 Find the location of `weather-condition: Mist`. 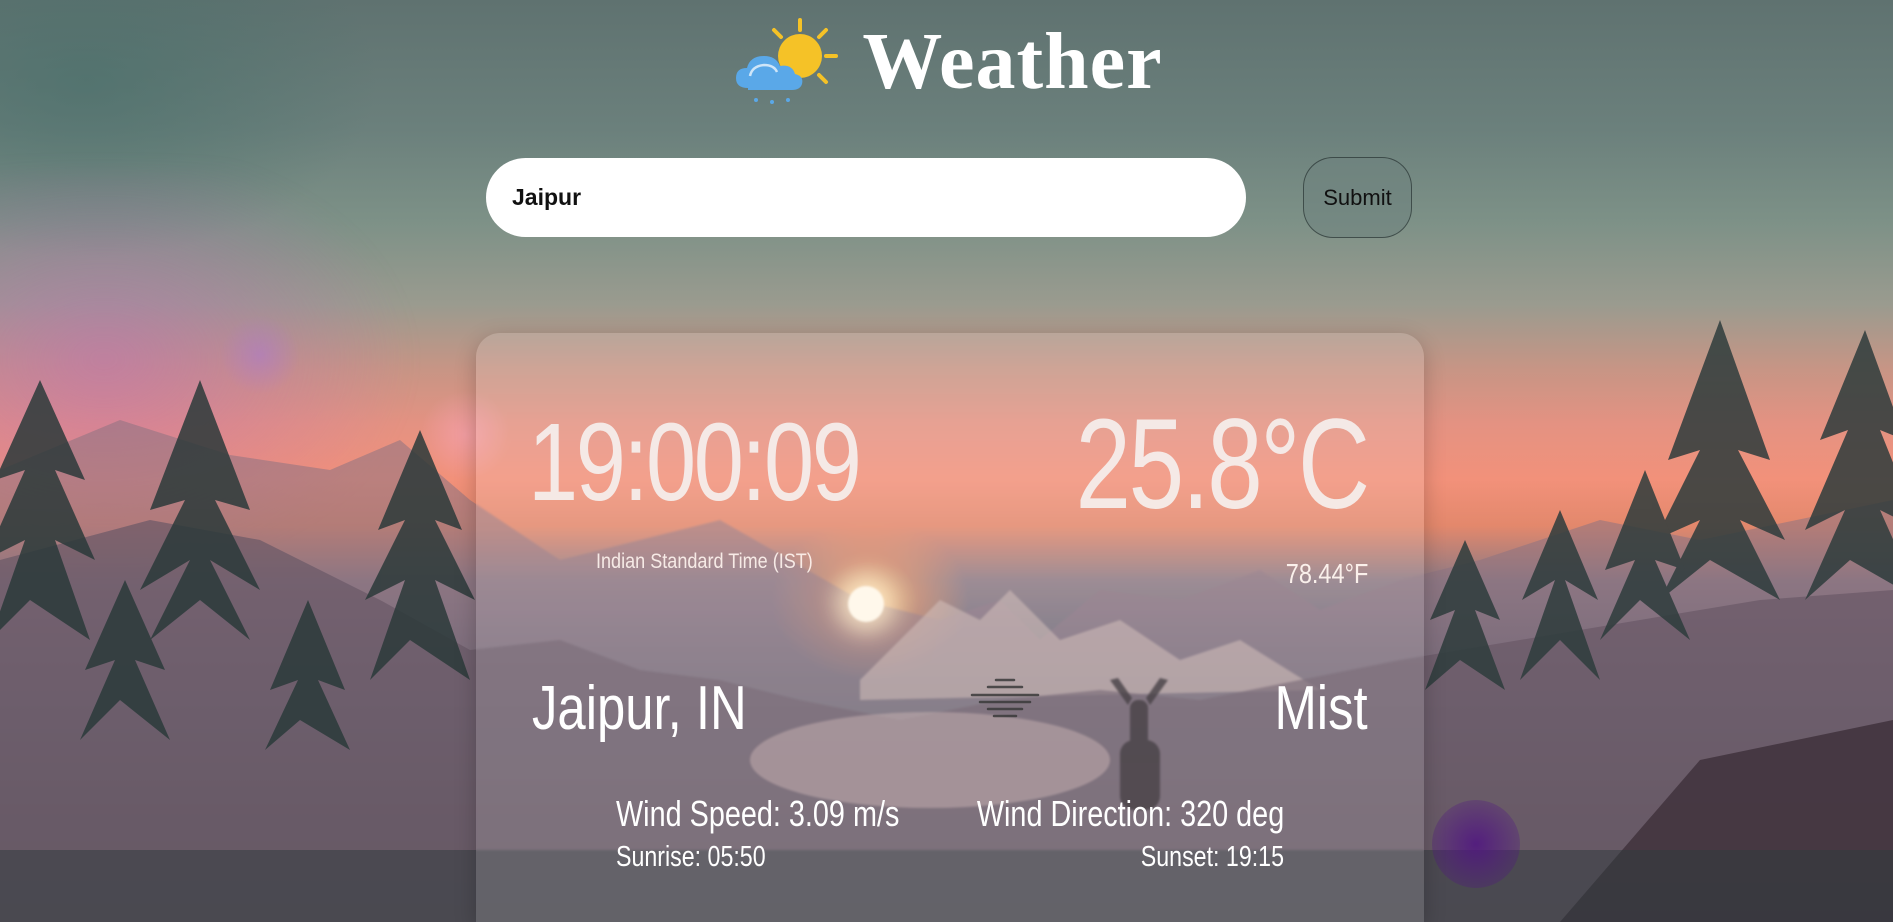

weather-condition: Mist is located at coordinates (1321, 708).